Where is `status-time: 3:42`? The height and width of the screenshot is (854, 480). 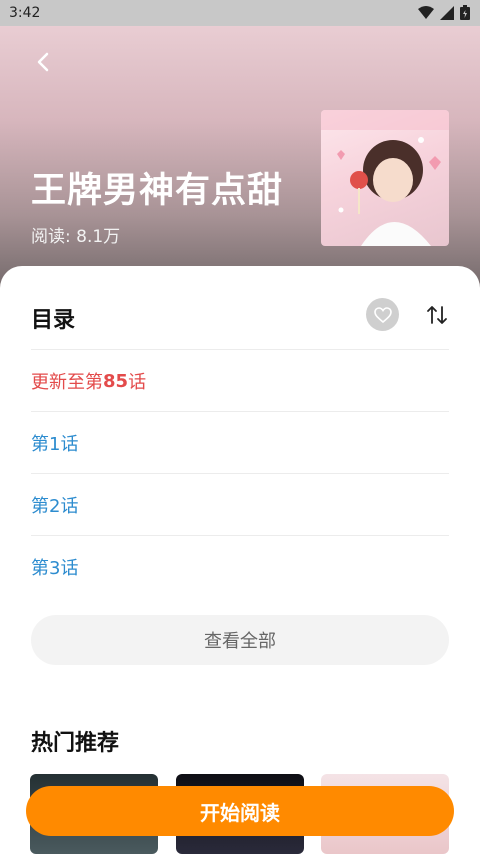
status-time: 3:42 is located at coordinates (25, 13).